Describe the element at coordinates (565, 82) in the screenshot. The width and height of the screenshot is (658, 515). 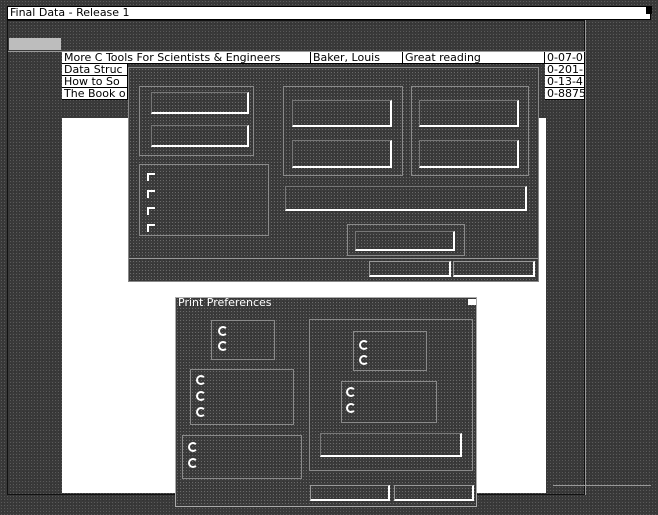
I see `cell-isbn: 0-13-4` at that location.